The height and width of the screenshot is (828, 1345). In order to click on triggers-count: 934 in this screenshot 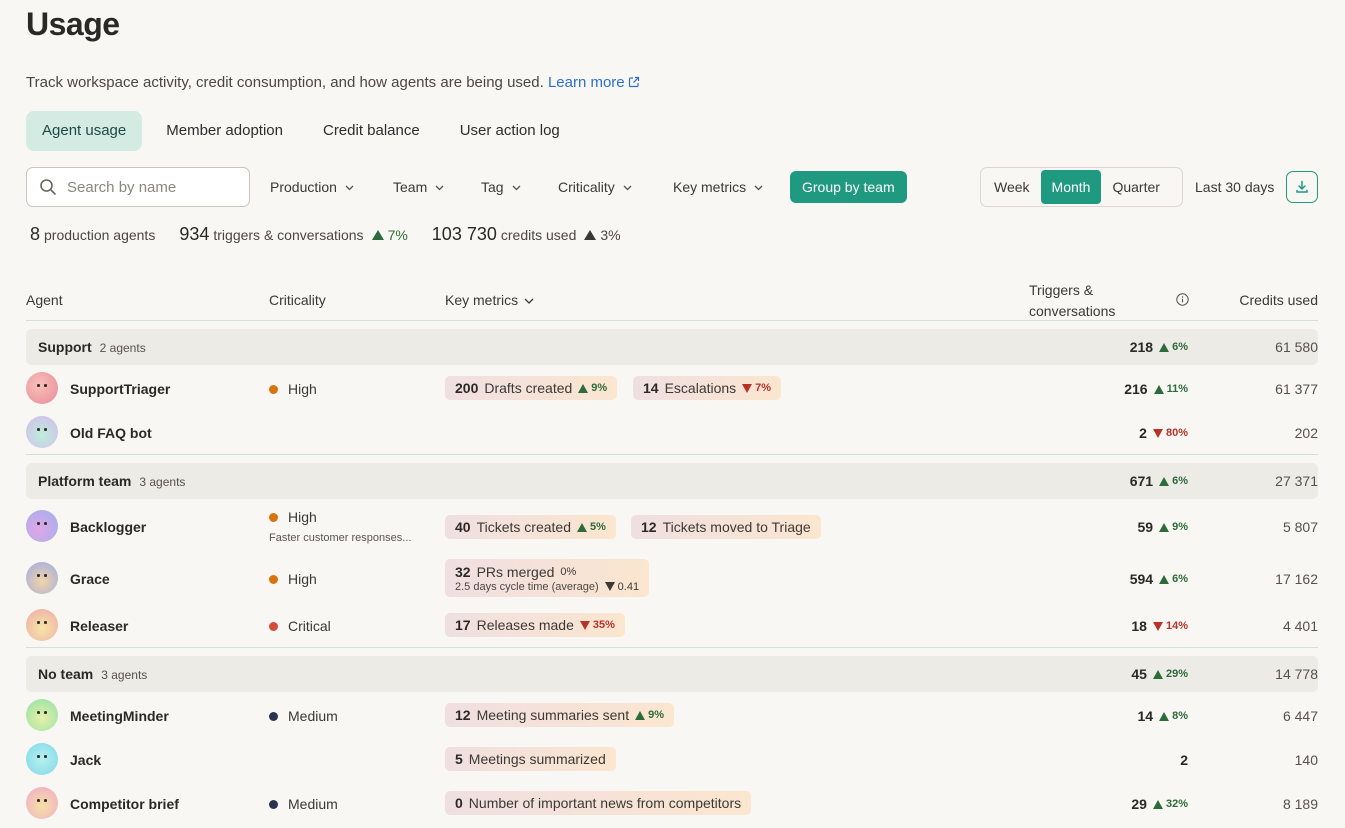, I will do `click(194, 234)`.